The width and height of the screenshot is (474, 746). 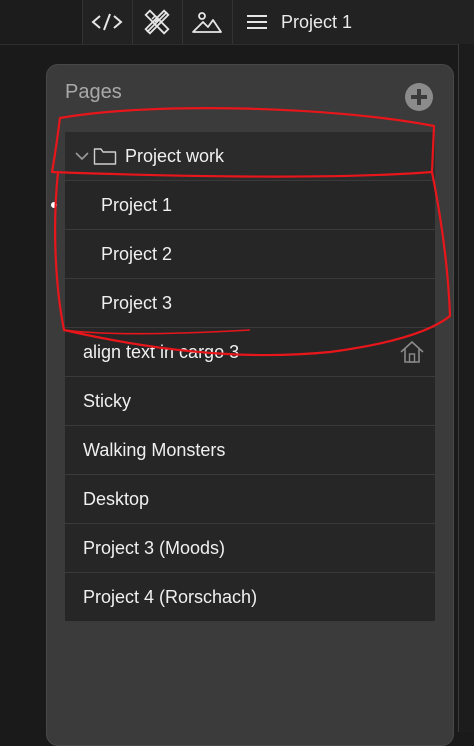 I want to click on page-label: Walking Monsters, so click(x=154, y=449).